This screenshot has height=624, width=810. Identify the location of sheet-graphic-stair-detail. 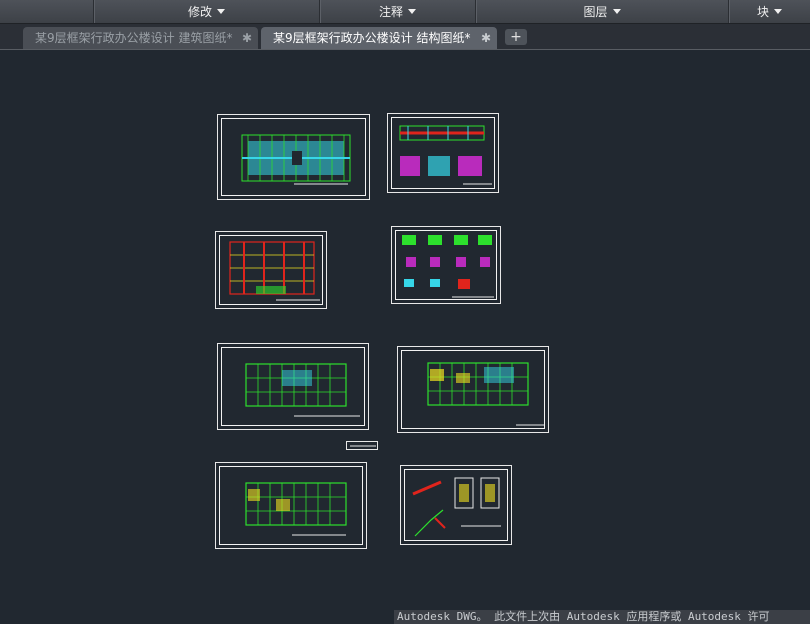
(456, 507).